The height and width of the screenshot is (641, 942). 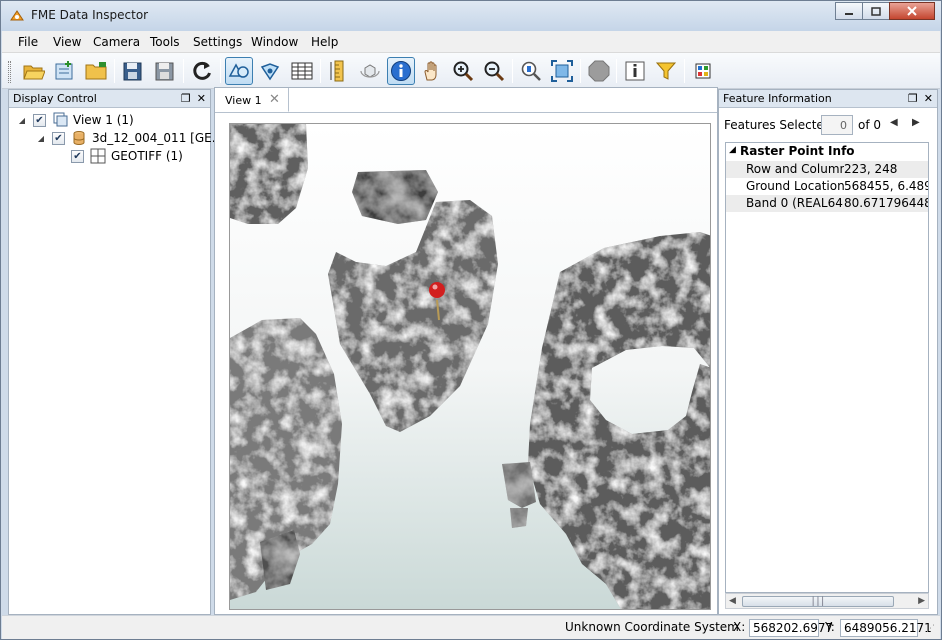 I want to click on folder-icon, so click(x=96, y=71).